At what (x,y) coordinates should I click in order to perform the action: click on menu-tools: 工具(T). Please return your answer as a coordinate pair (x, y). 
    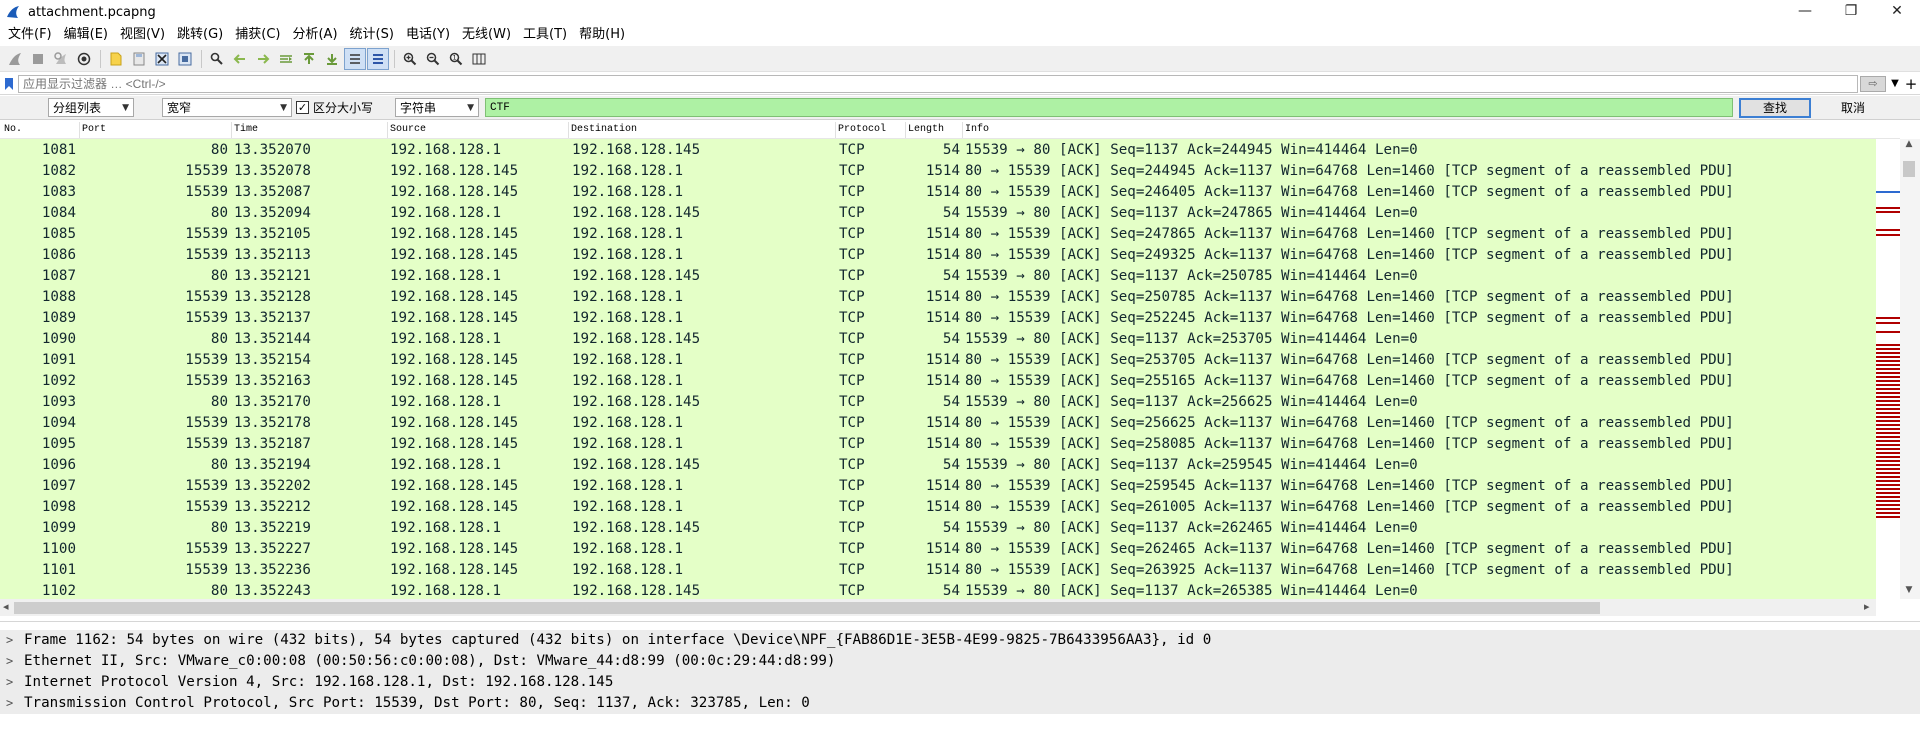
    Looking at the image, I should click on (545, 35).